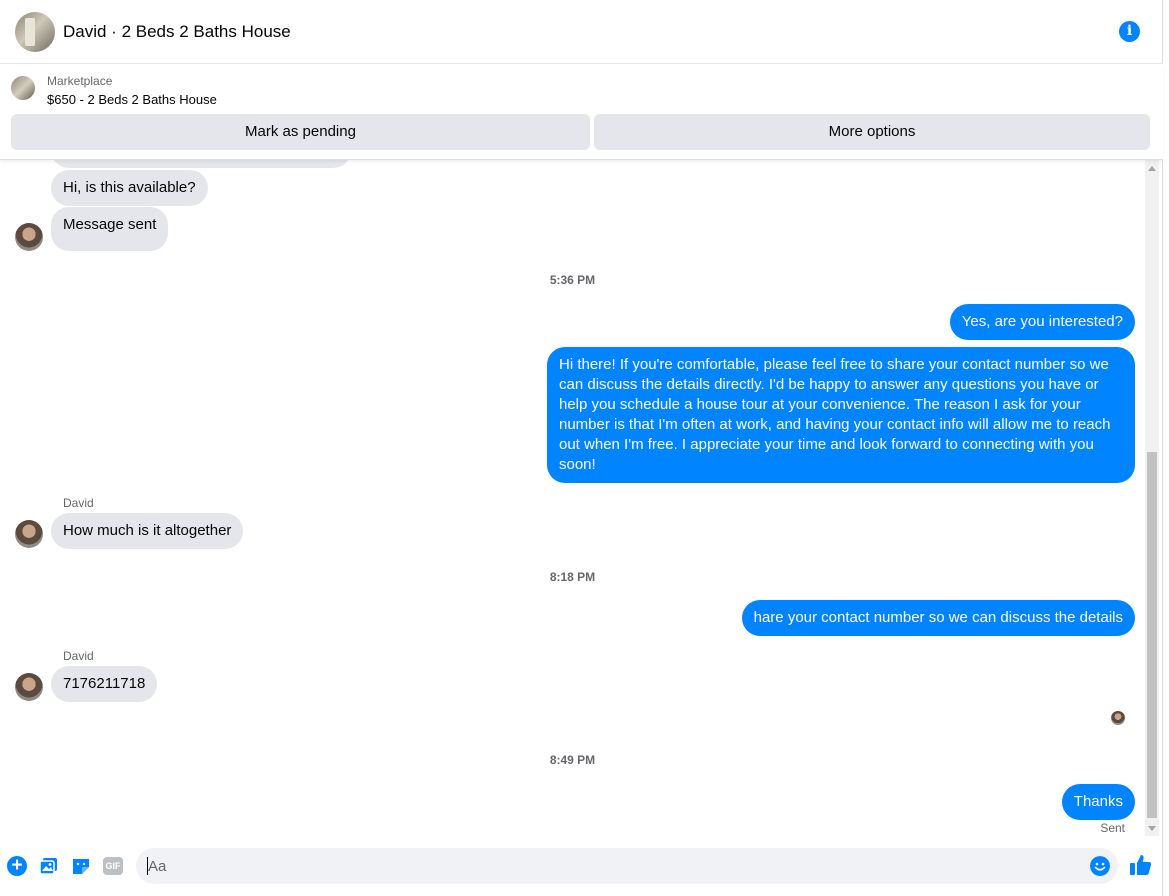 The width and height of the screenshot is (1169, 896). What do you see at coordinates (572, 760) in the screenshot?
I see `timestamp: 8:49 PM` at bounding box center [572, 760].